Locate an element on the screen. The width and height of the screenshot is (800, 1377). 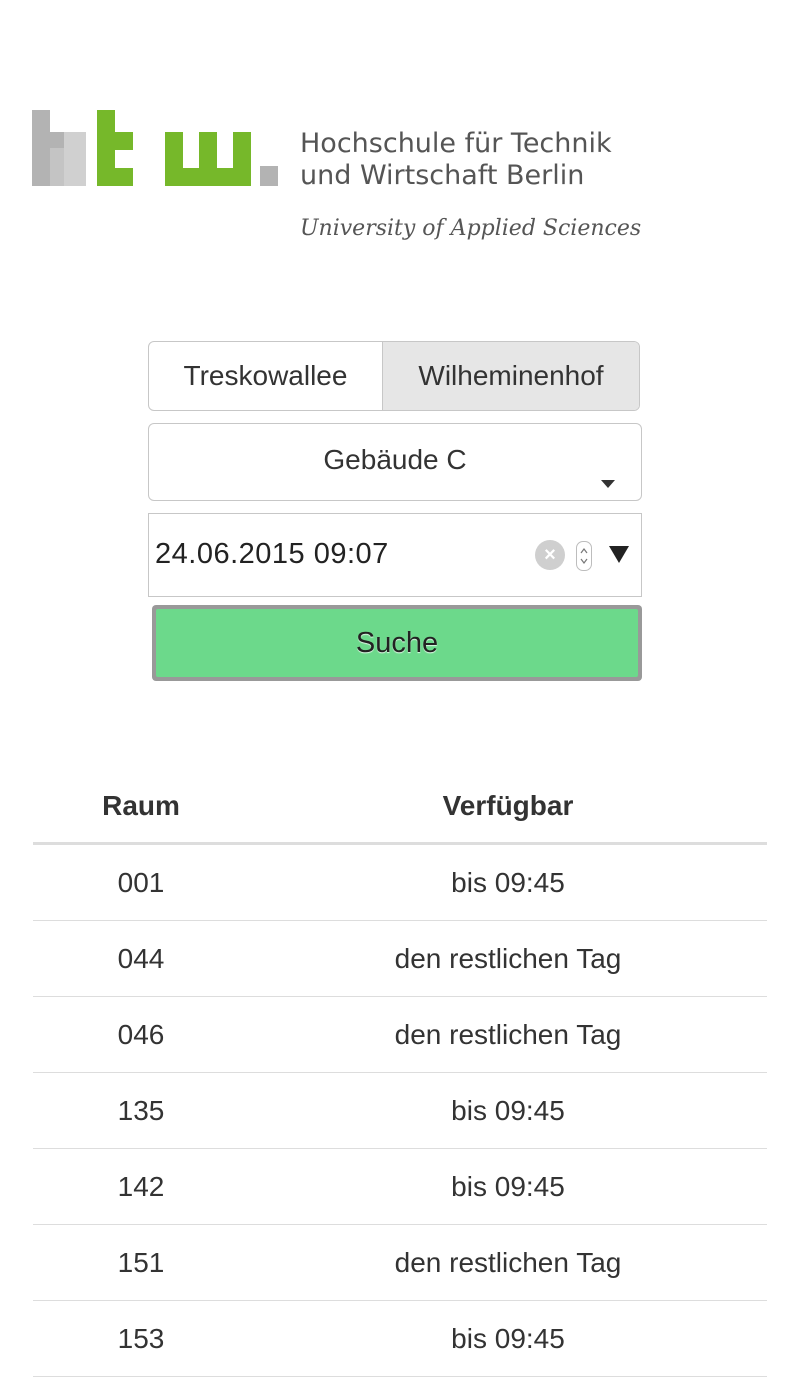
room-cell: 135 is located at coordinates (141, 1110).